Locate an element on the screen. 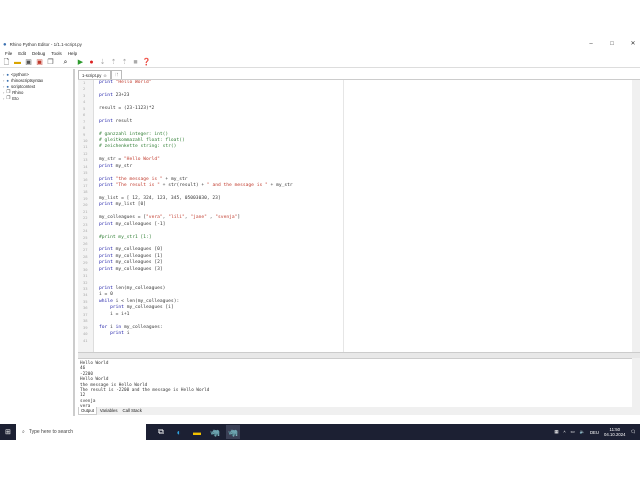 This screenshot has width=640, height=480. stop-icon: ● is located at coordinates (91, 62).